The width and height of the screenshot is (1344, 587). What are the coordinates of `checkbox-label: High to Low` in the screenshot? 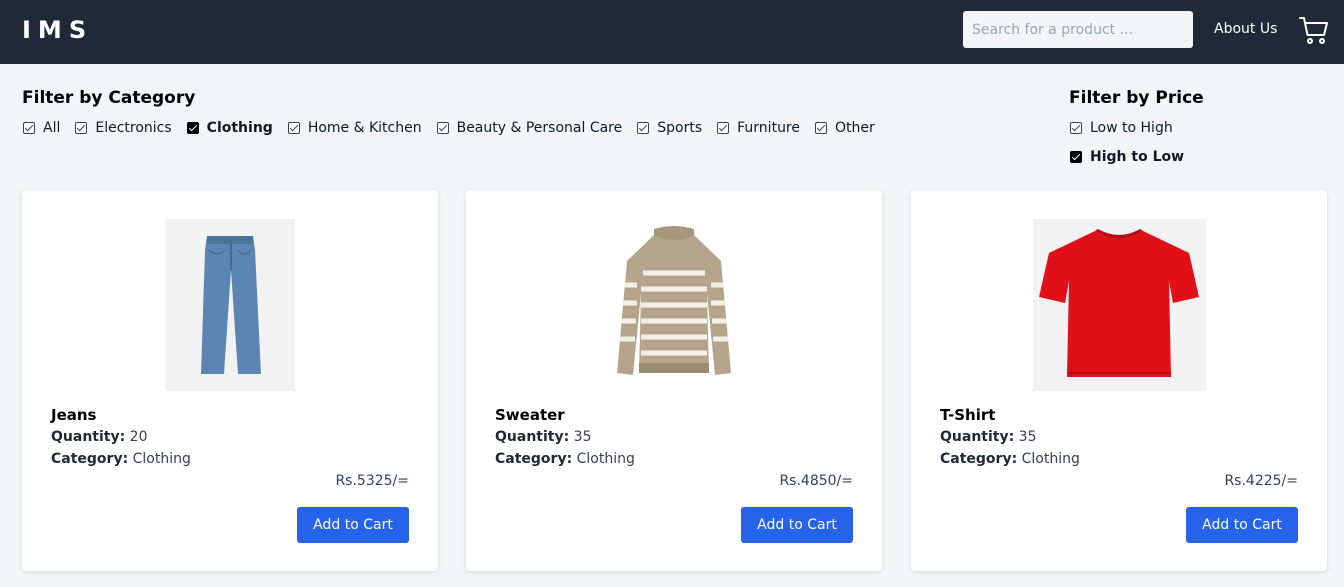 It's located at (1137, 157).